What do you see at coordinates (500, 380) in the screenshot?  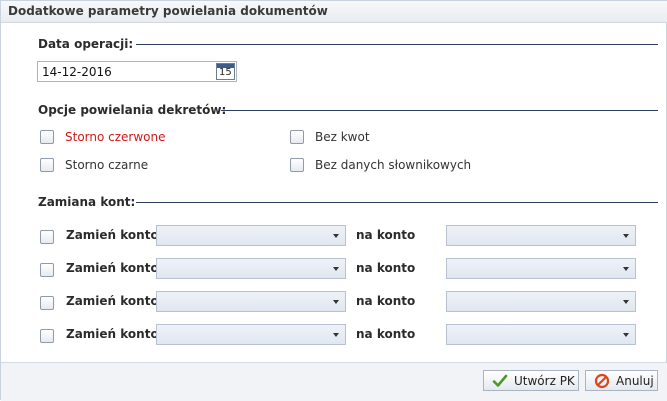 I see `checkmark-icon` at bounding box center [500, 380].